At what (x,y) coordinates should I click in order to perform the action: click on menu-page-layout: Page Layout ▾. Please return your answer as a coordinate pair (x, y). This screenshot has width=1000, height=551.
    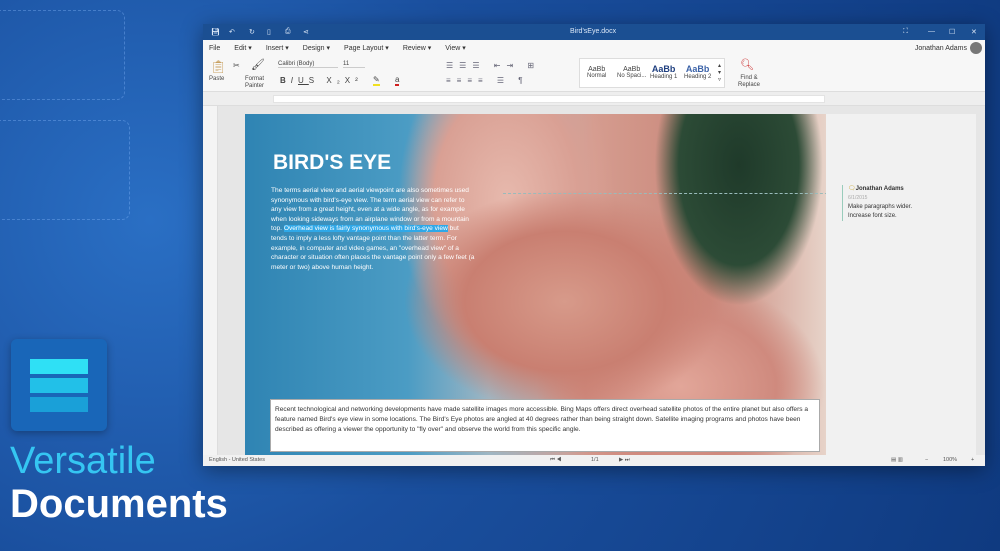
    Looking at the image, I should click on (366, 48).